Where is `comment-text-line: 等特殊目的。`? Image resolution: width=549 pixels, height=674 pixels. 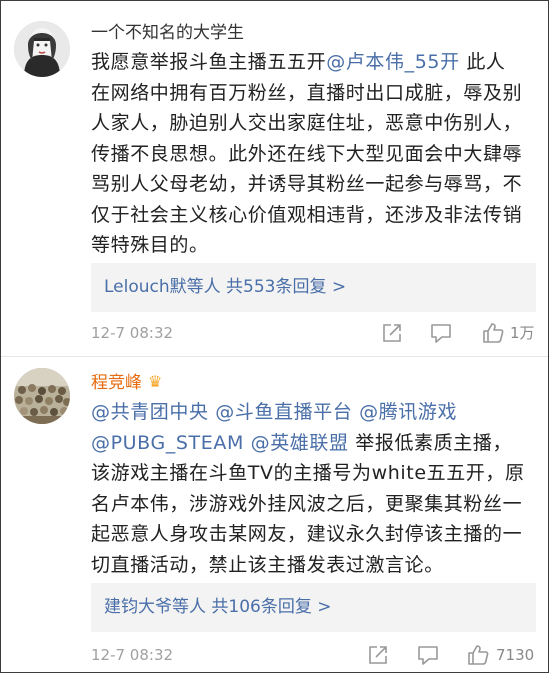
comment-text-line: 等特殊目的。 is located at coordinates (313, 245).